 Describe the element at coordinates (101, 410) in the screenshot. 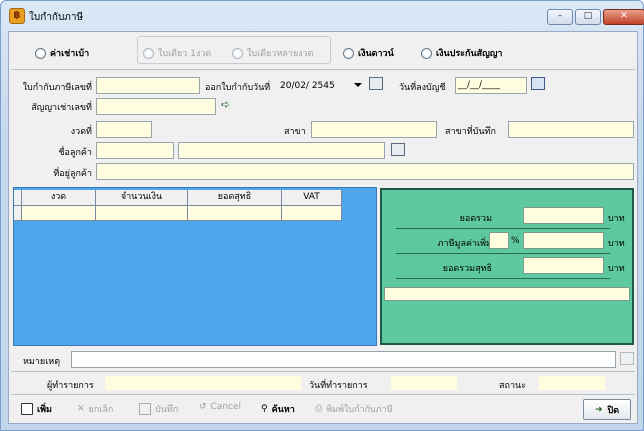

I see `cancel-edit-label: ยกเลิก` at that location.